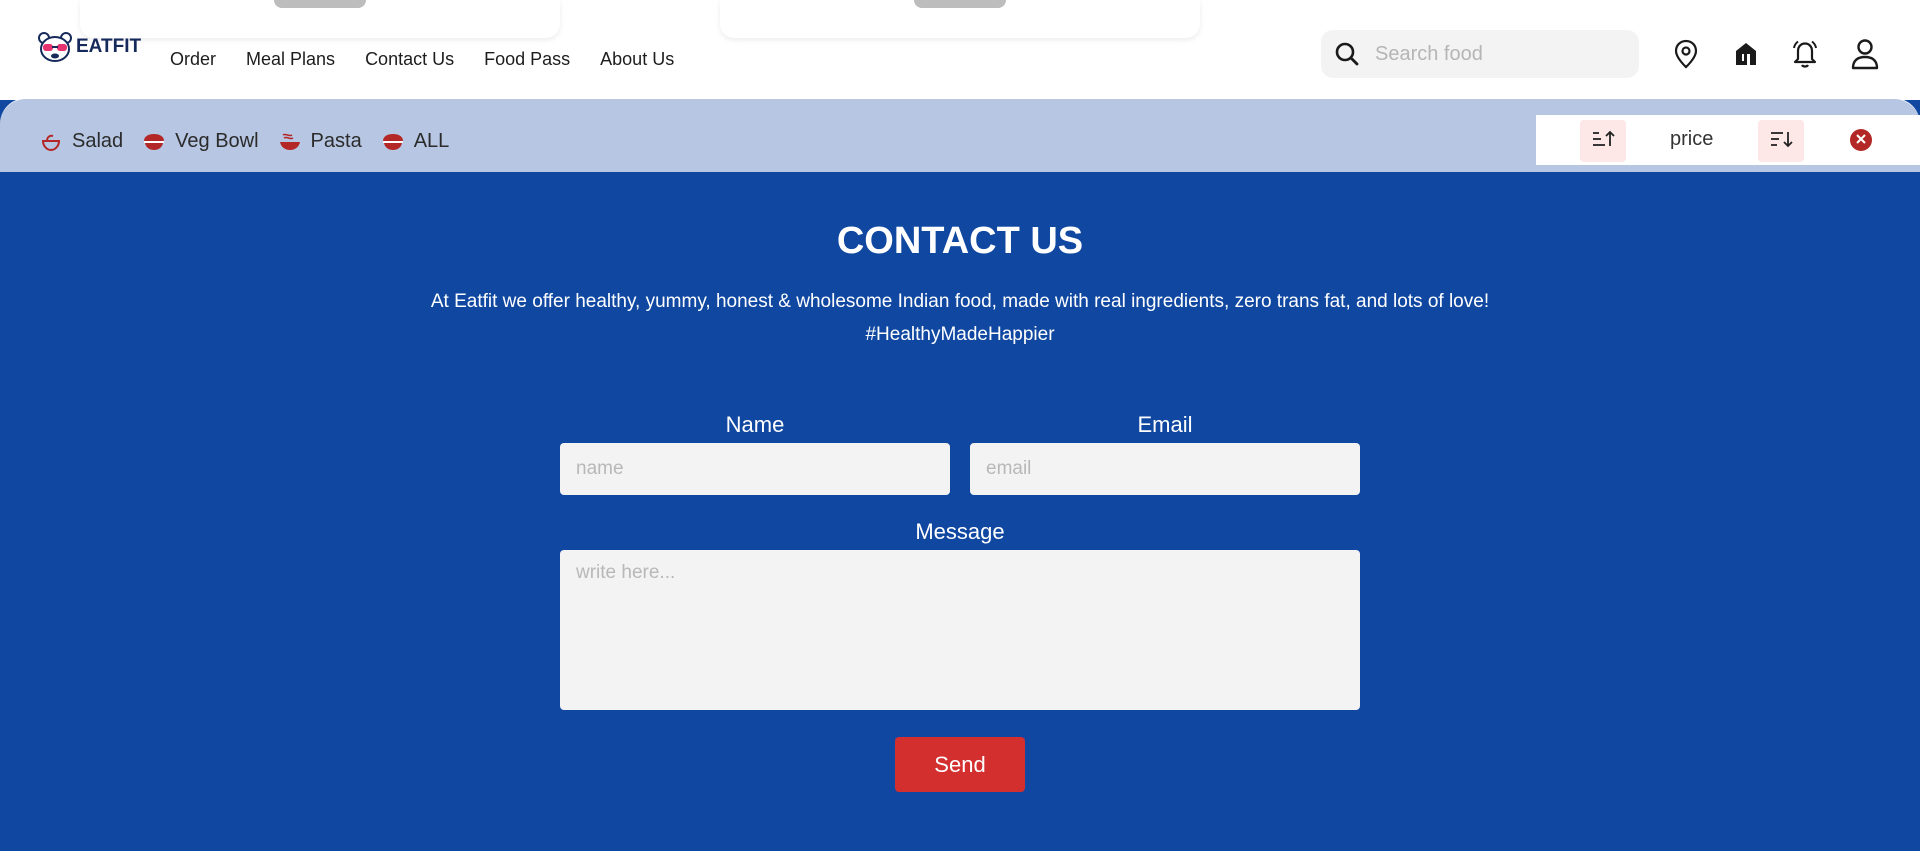 The image size is (1920, 851). Describe the element at coordinates (960, 531) in the screenshot. I see `message-label: Message` at that location.